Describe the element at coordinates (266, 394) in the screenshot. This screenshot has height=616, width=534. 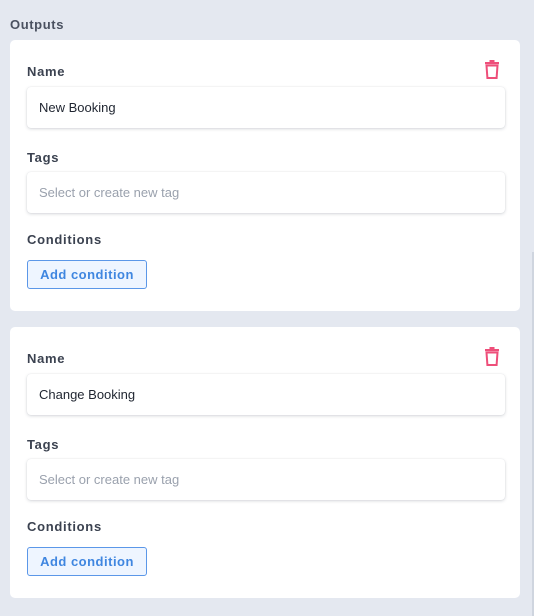
I see `name-input: Change Booking` at that location.